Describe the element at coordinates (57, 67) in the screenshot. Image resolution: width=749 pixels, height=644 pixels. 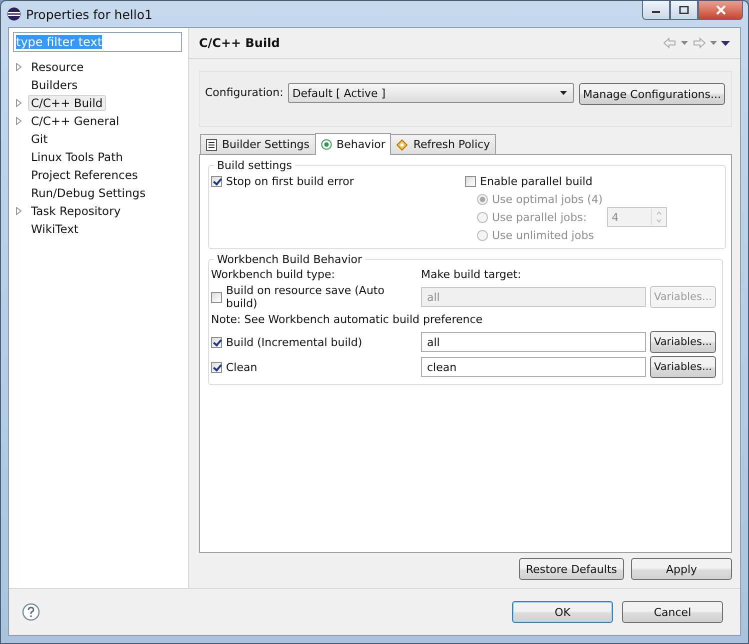
I see `tree-item: Resource` at that location.